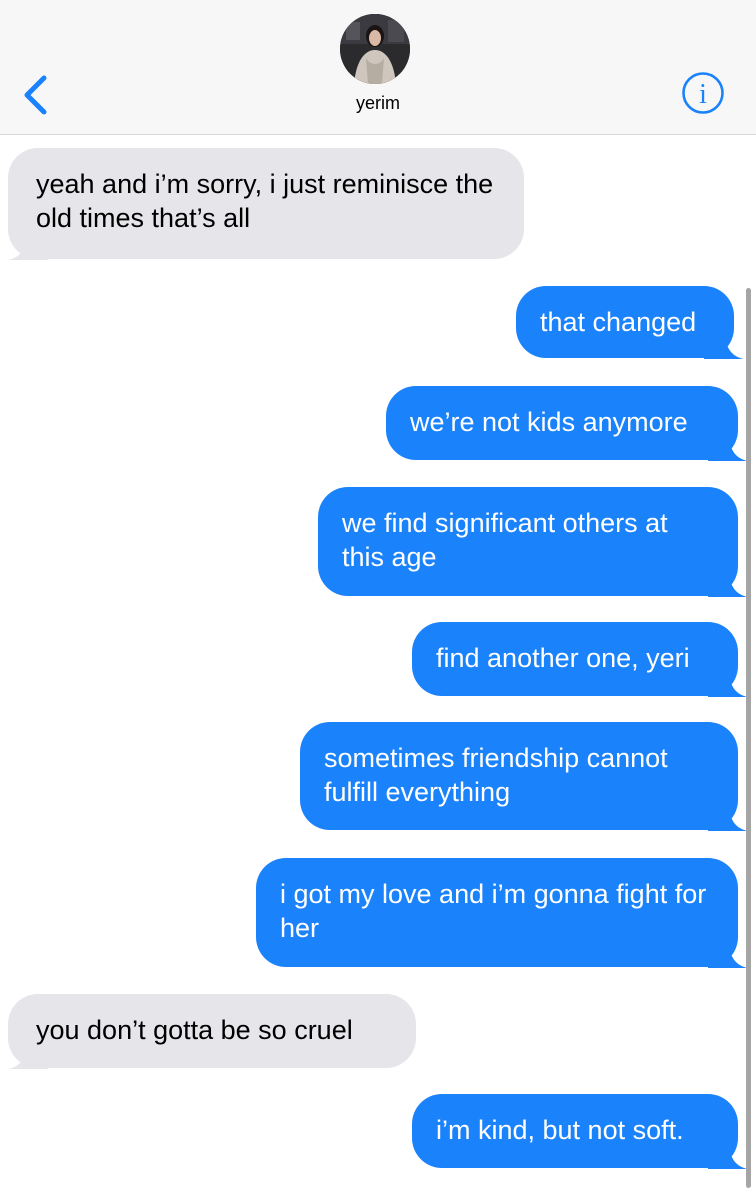 This screenshot has width=756, height=1200. I want to click on message-text: find another one, yeri, so click(563, 658).